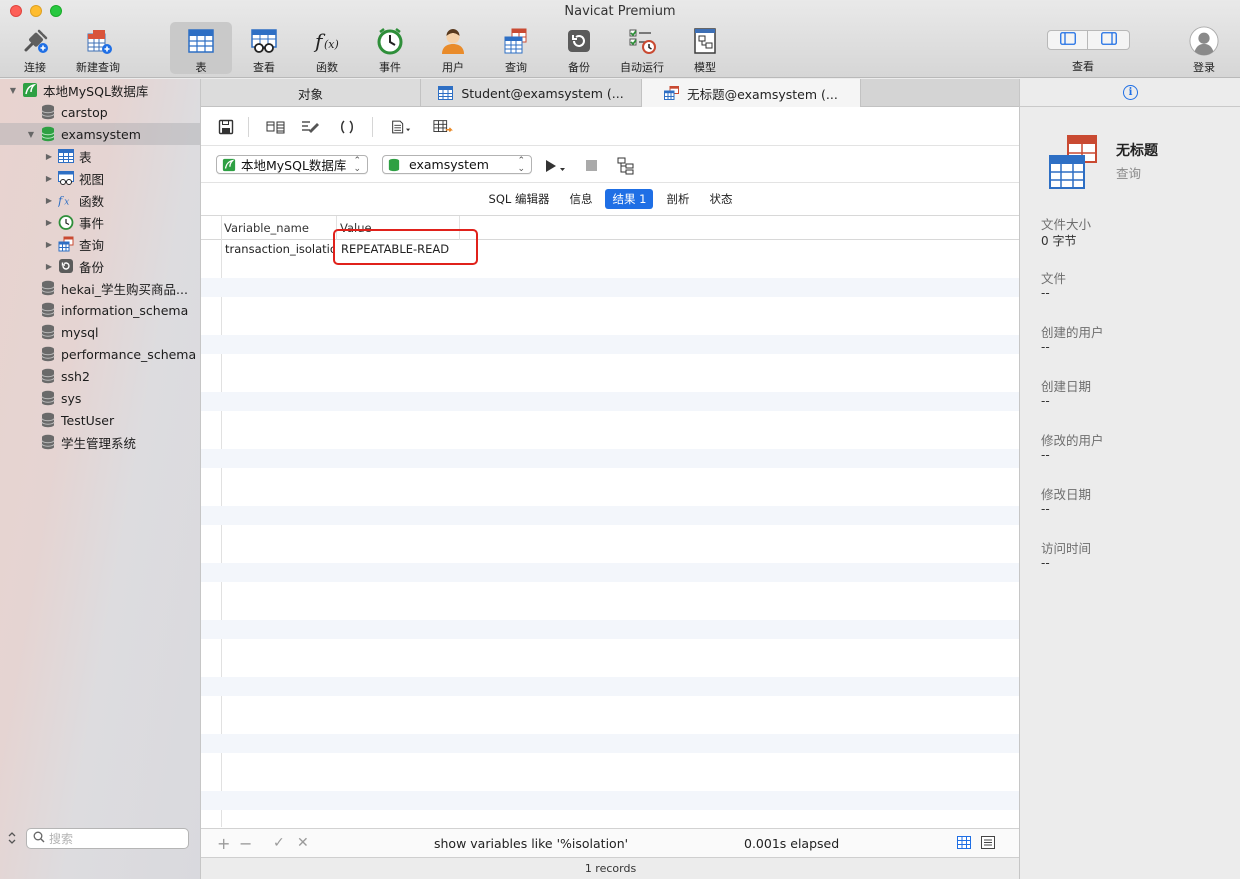 The image size is (1240, 879). What do you see at coordinates (66, 266) in the screenshot?
I see `backup-icon` at bounding box center [66, 266].